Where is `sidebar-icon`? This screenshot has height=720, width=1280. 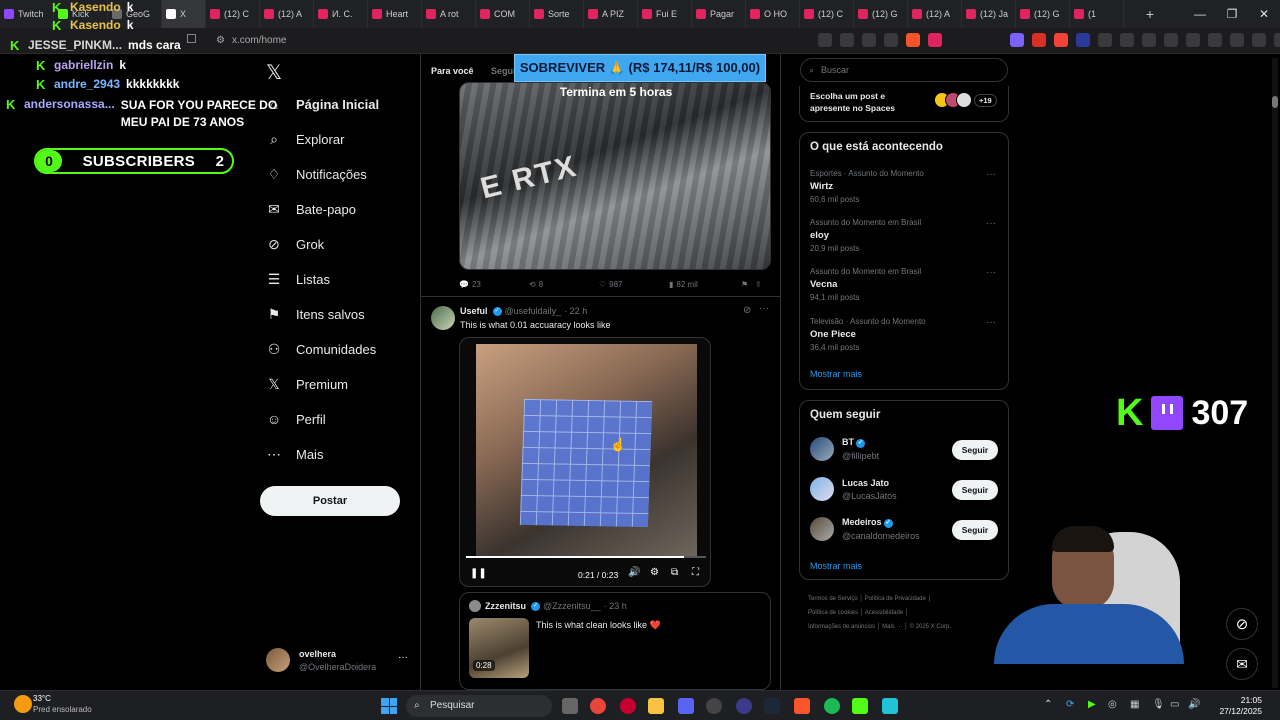 sidebar-icon is located at coordinates (1215, 40).